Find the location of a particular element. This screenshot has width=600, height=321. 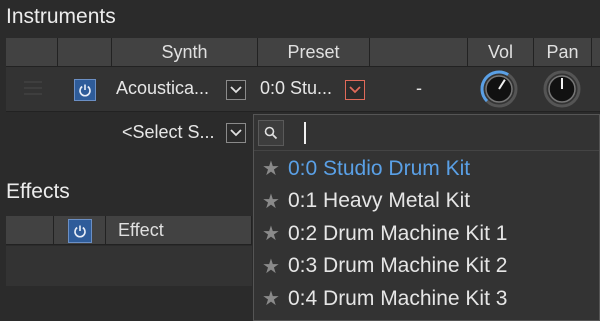

preset-option-label: 0:4 Drum Machine Kit 3 is located at coordinates (398, 298).